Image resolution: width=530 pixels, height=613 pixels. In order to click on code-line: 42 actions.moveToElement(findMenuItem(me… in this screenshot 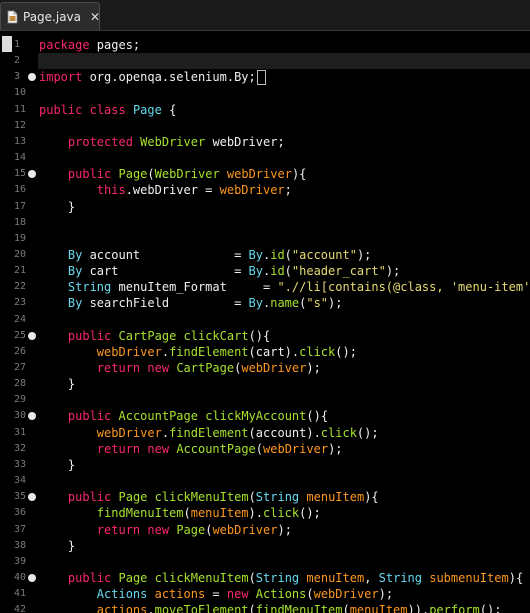, I will do `click(265, 607)`.